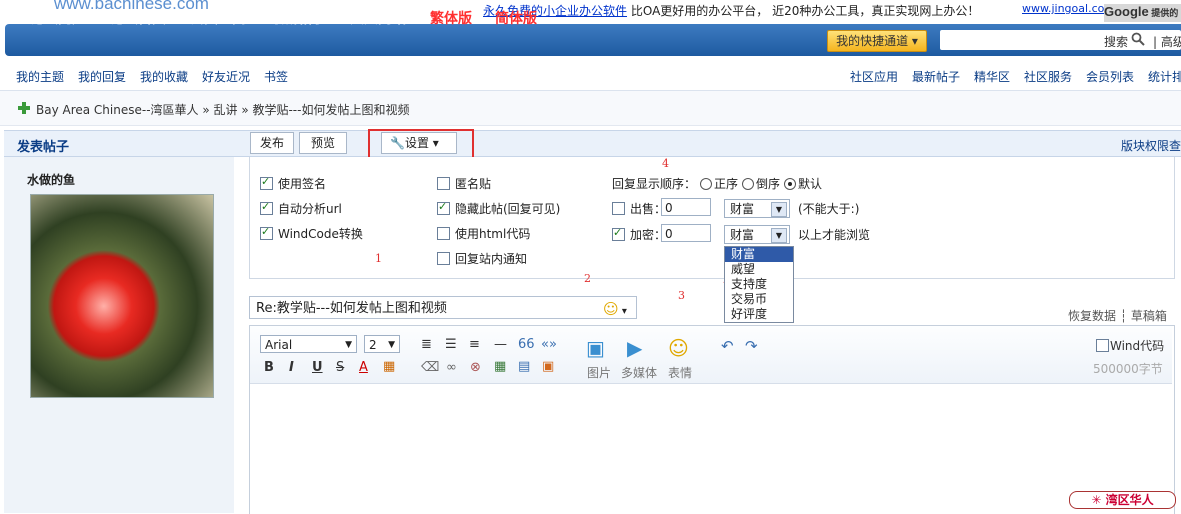 The height and width of the screenshot is (514, 1181). What do you see at coordinates (218, 18) in the screenshot?
I see `nav-member-space: 会员空间` at bounding box center [218, 18].